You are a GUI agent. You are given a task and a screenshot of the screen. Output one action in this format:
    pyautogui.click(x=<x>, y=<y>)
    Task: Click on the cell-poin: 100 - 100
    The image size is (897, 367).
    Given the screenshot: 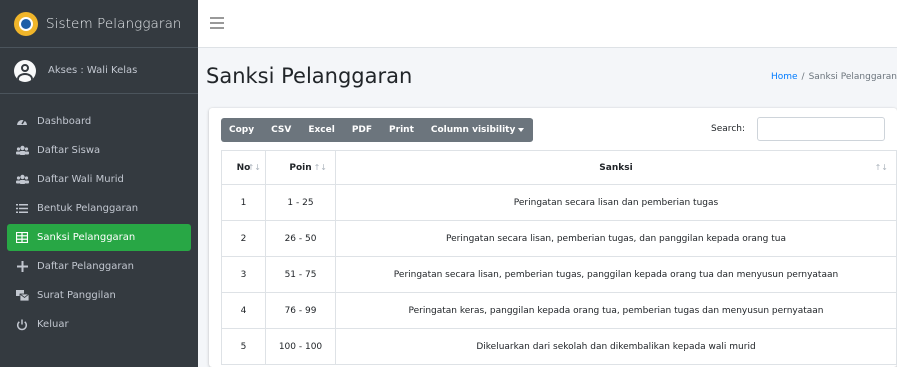 What is the action you would take?
    pyautogui.click(x=300, y=346)
    